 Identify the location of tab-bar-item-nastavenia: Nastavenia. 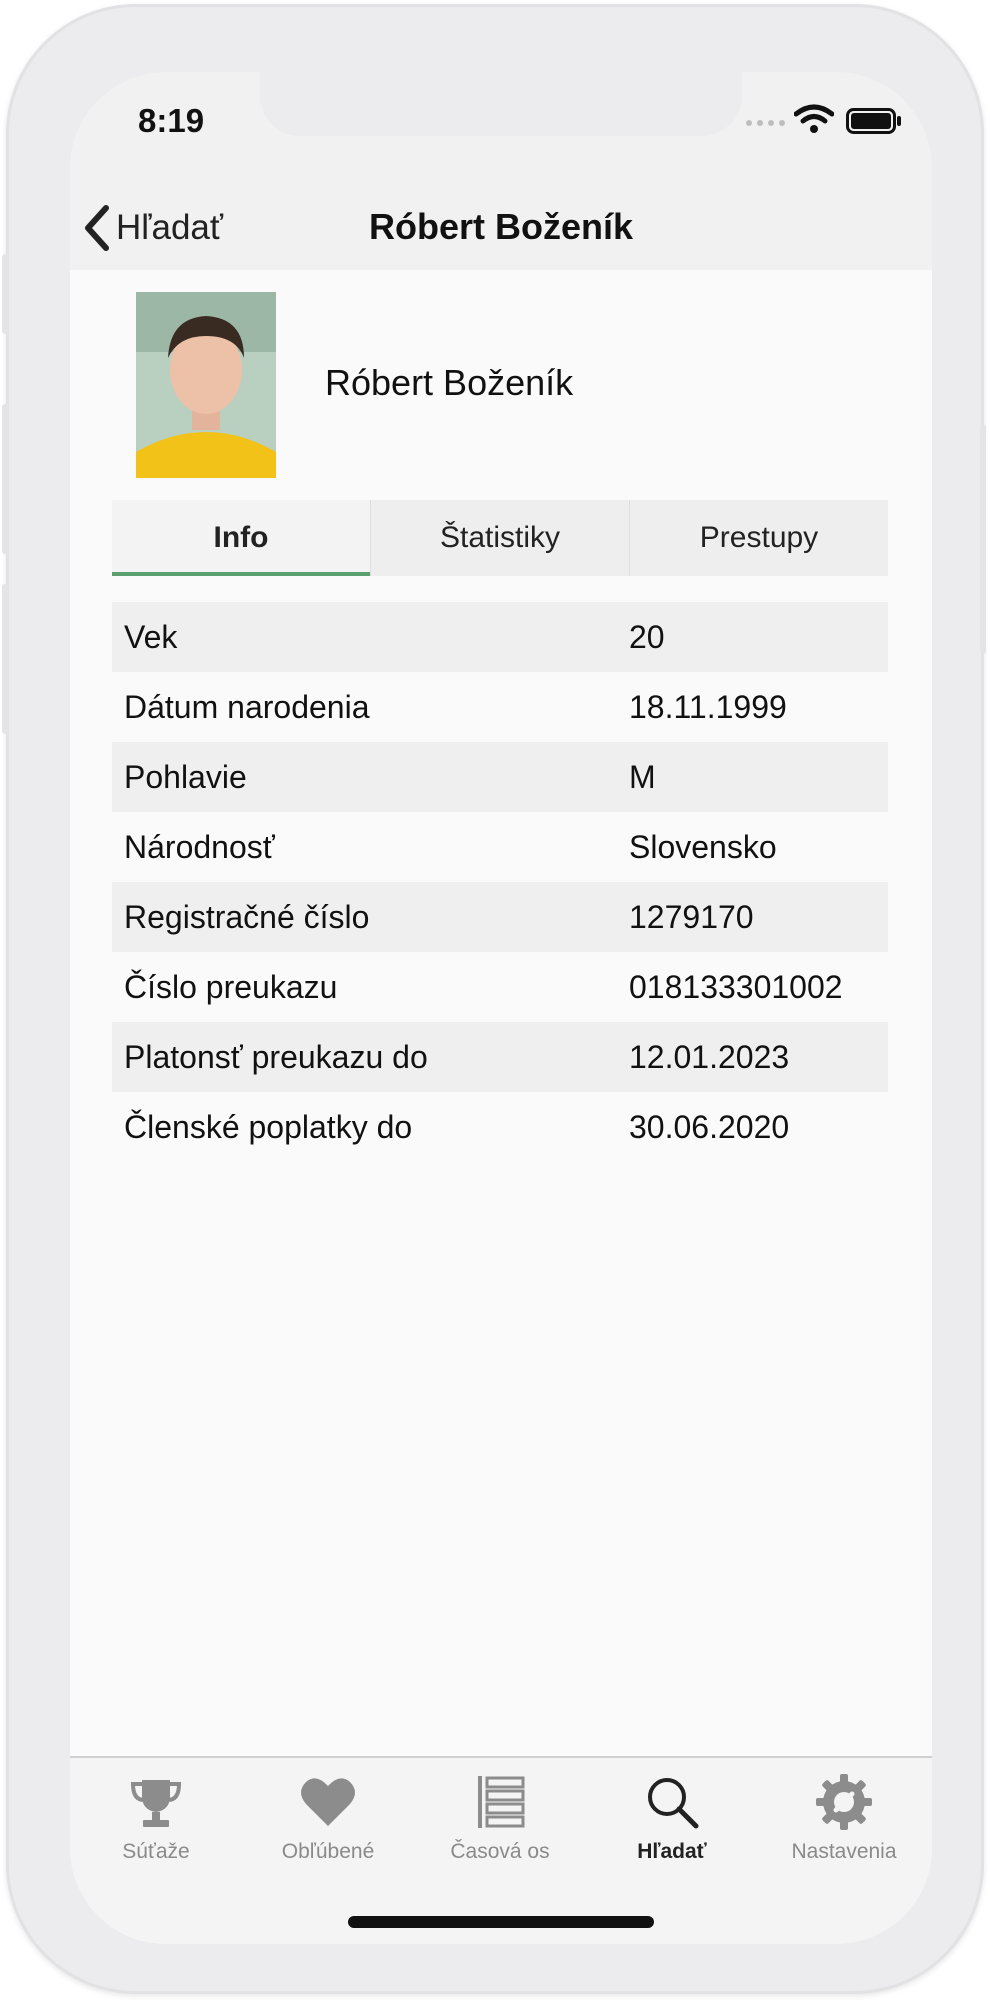
(844, 1818).